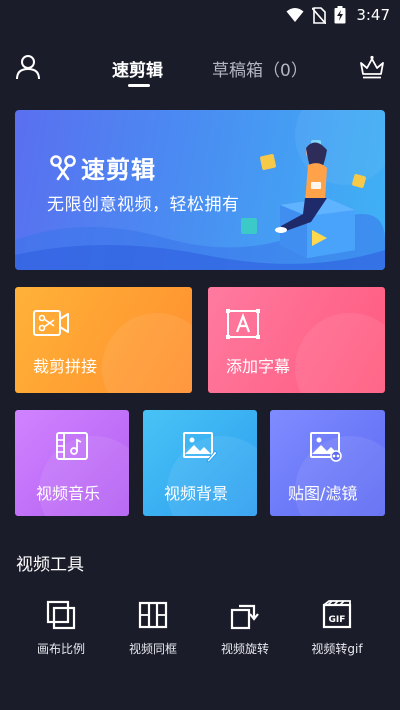 The width and height of the screenshot is (400, 710). I want to click on tool-split-frame-label: 视频同框, so click(152, 649).